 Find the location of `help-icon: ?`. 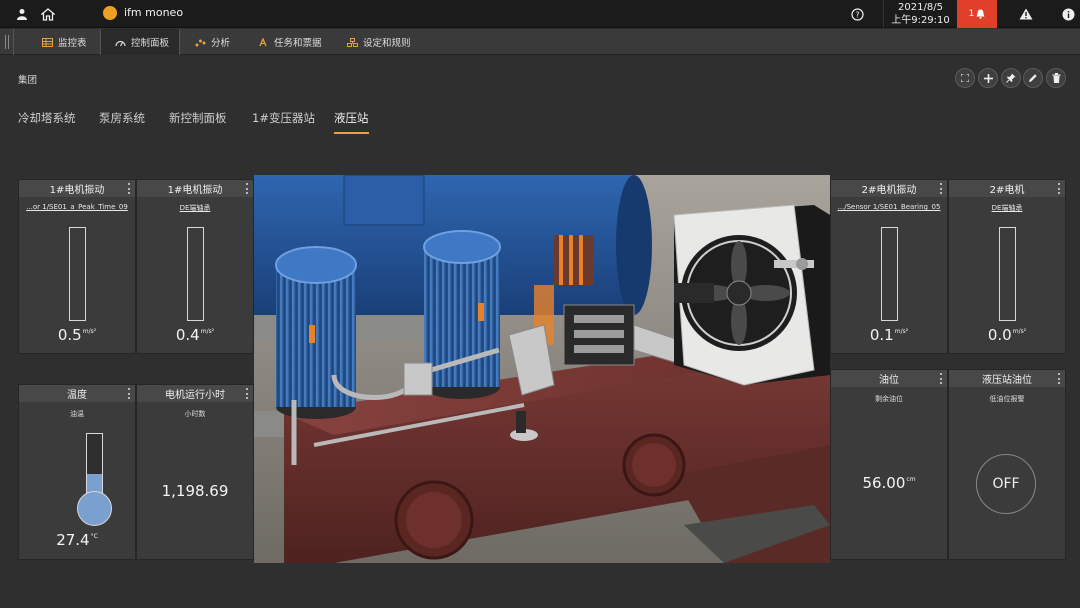

help-icon: ? is located at coordinates (857, 14).